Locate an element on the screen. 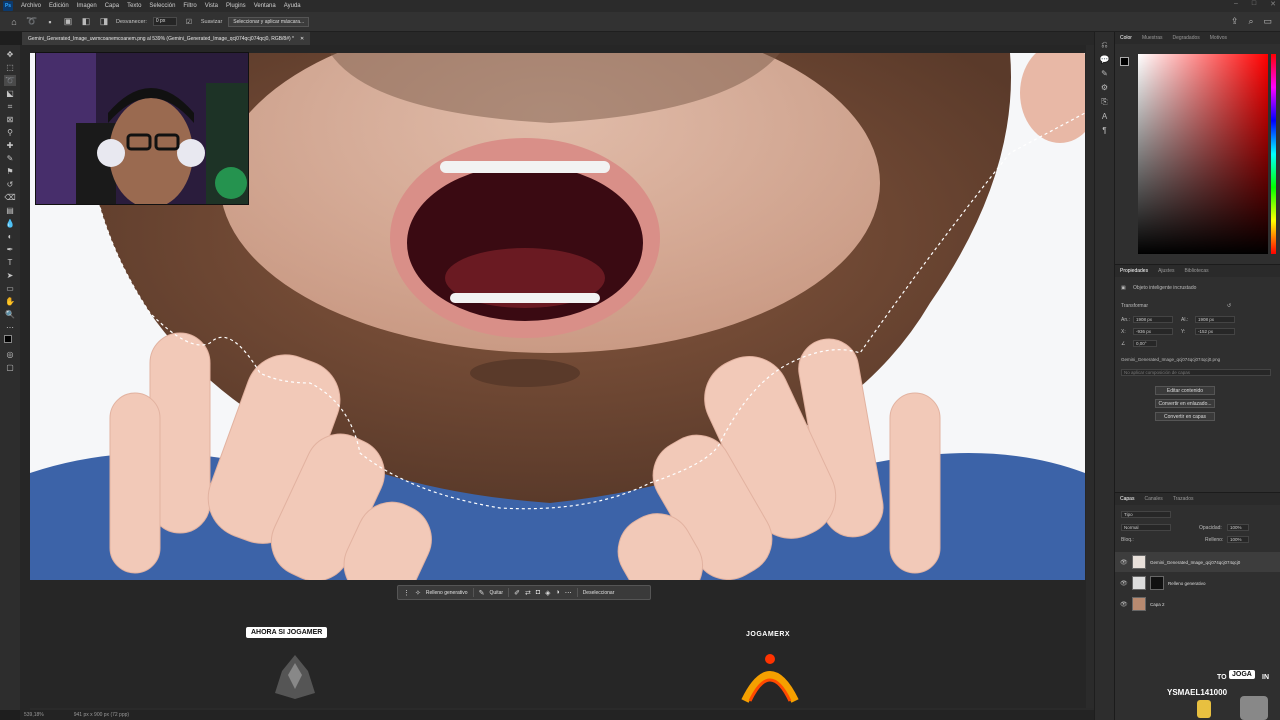 This screenshot has width=1280, height=720. frame-tool-icon: ⊠ is located at coordinates (10, 119).